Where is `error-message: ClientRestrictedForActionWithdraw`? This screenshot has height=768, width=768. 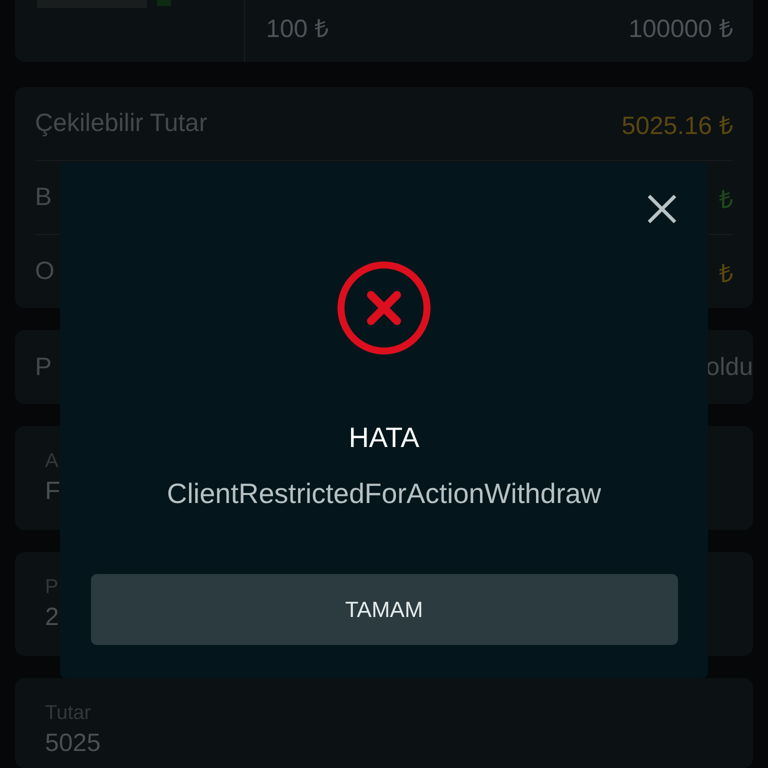 error-message: ClientRestrictedForActionWithdraw is located at coordinates (384, 494).